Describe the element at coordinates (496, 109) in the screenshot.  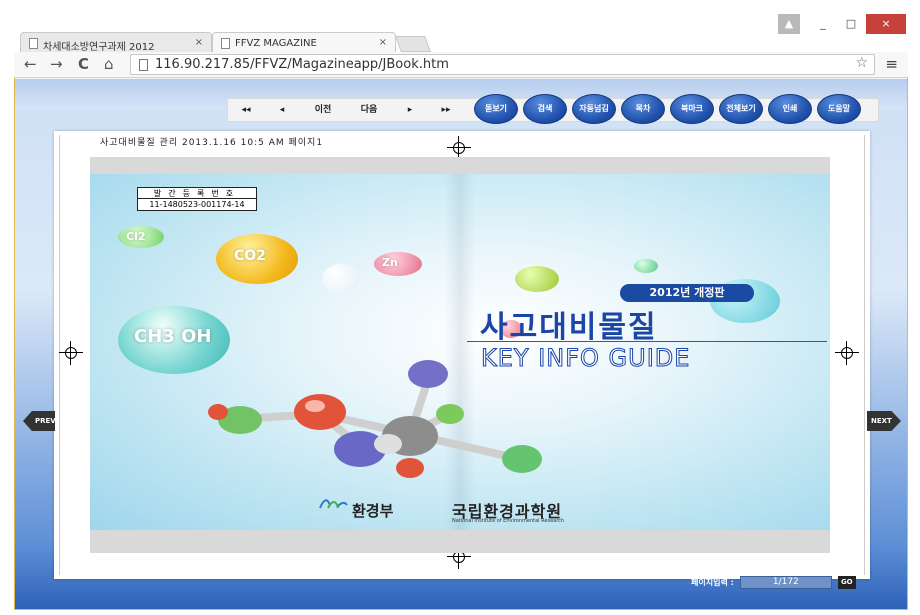
I see `magnifier-button: 돋보기` at that location.